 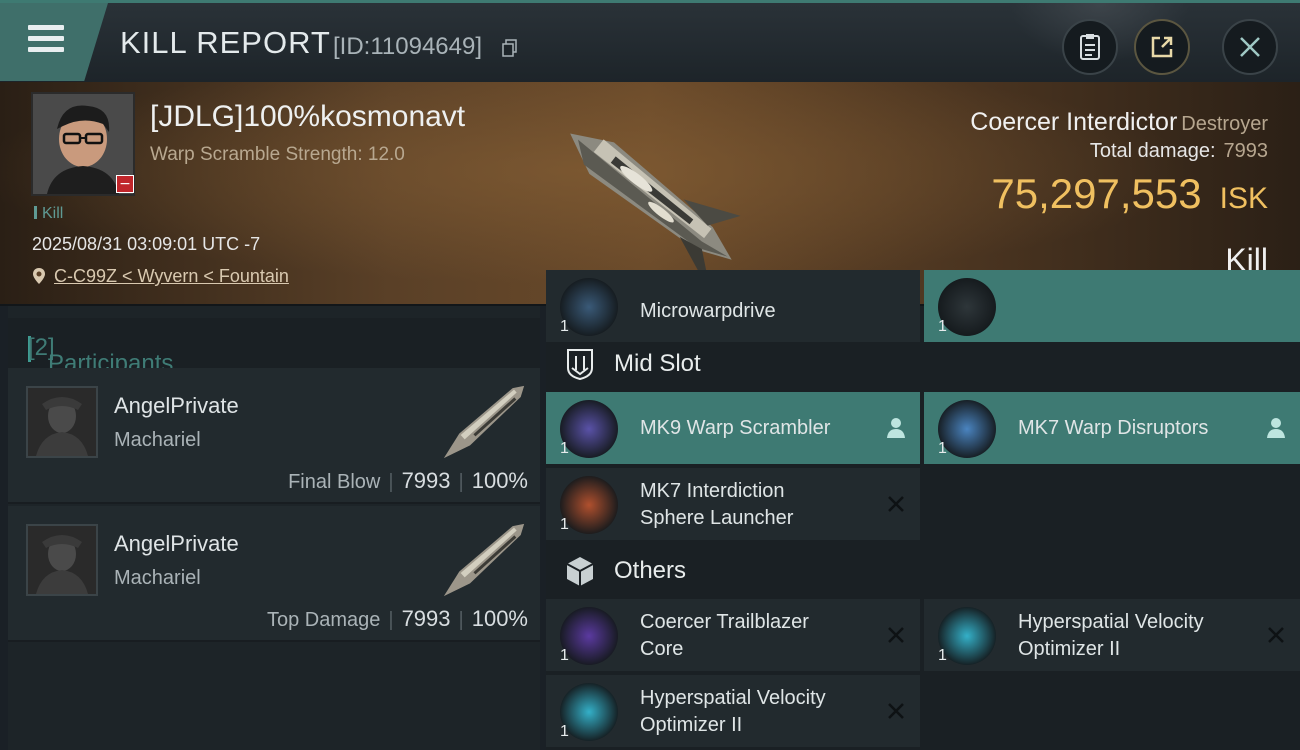 I want to click on fitting-item-mk7-warp-disruptors: 1 MK7 Warp Disruptors, so click(x=1112, y=428).